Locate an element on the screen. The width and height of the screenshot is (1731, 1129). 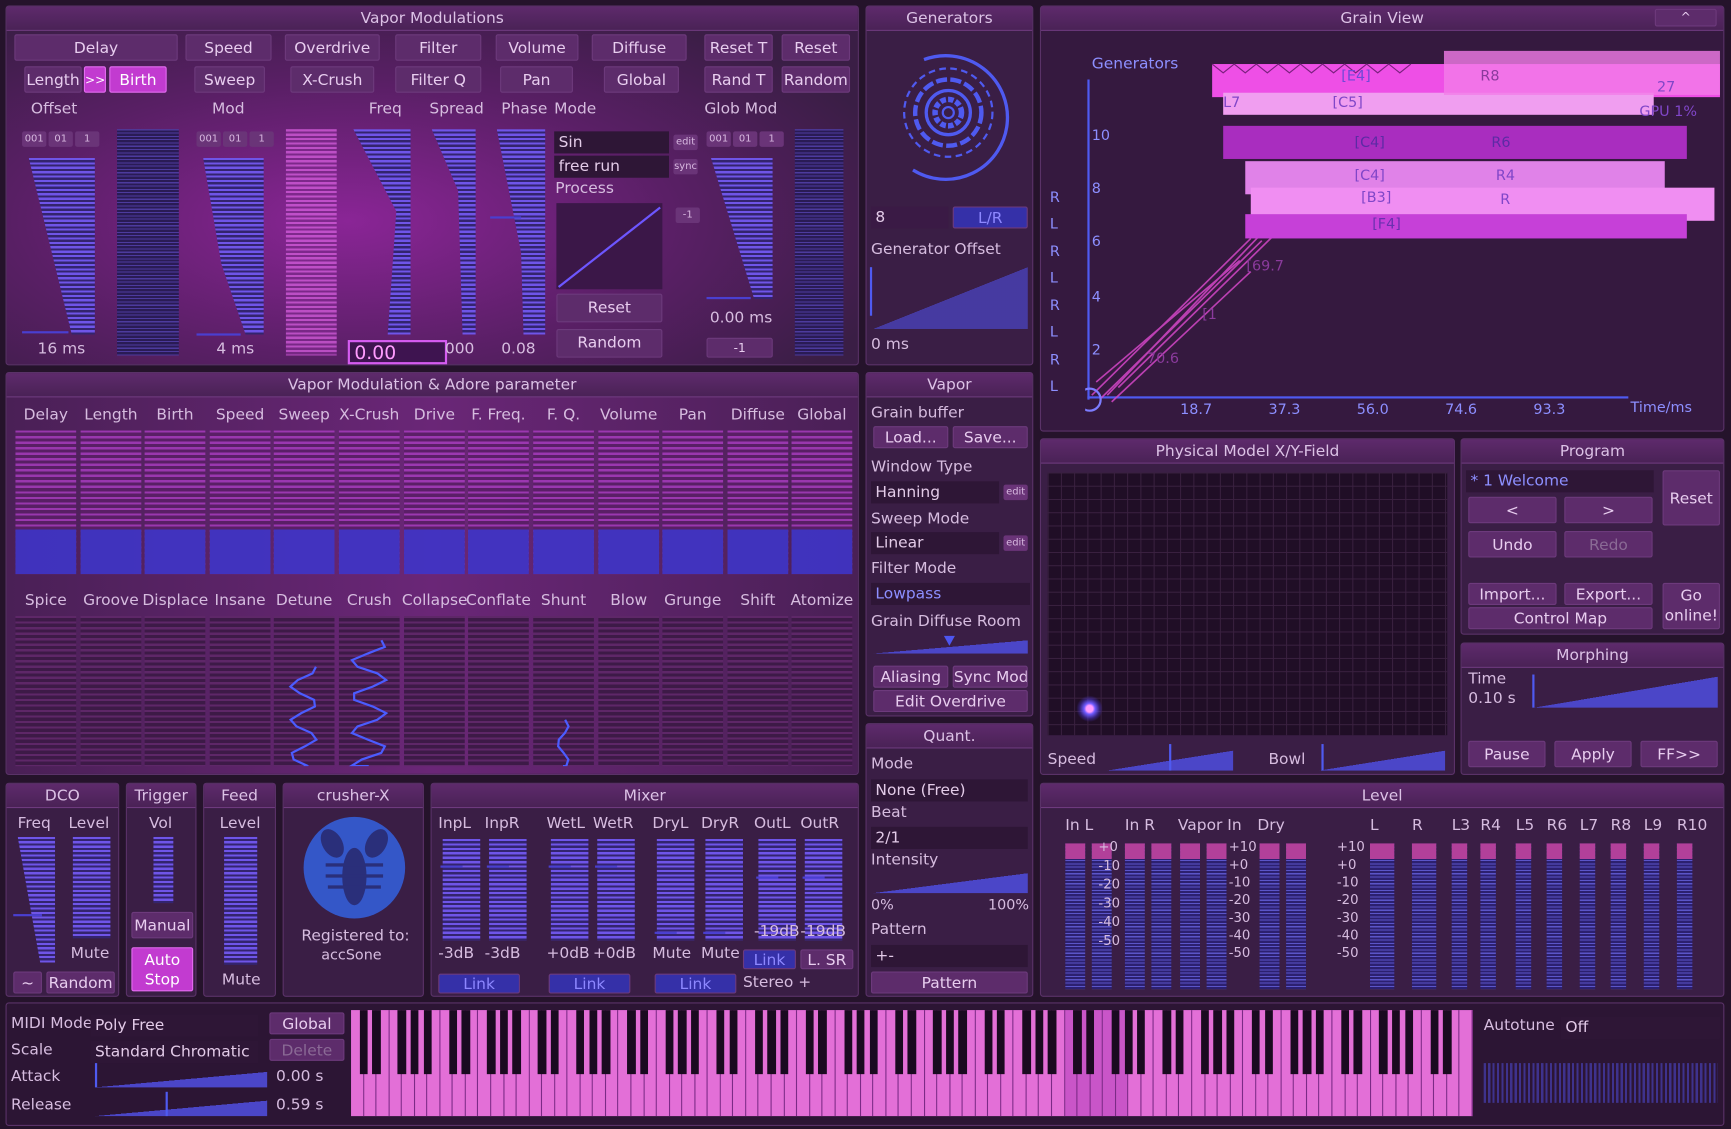
glob-range-001: 001 is located at coordinates (718, 139).